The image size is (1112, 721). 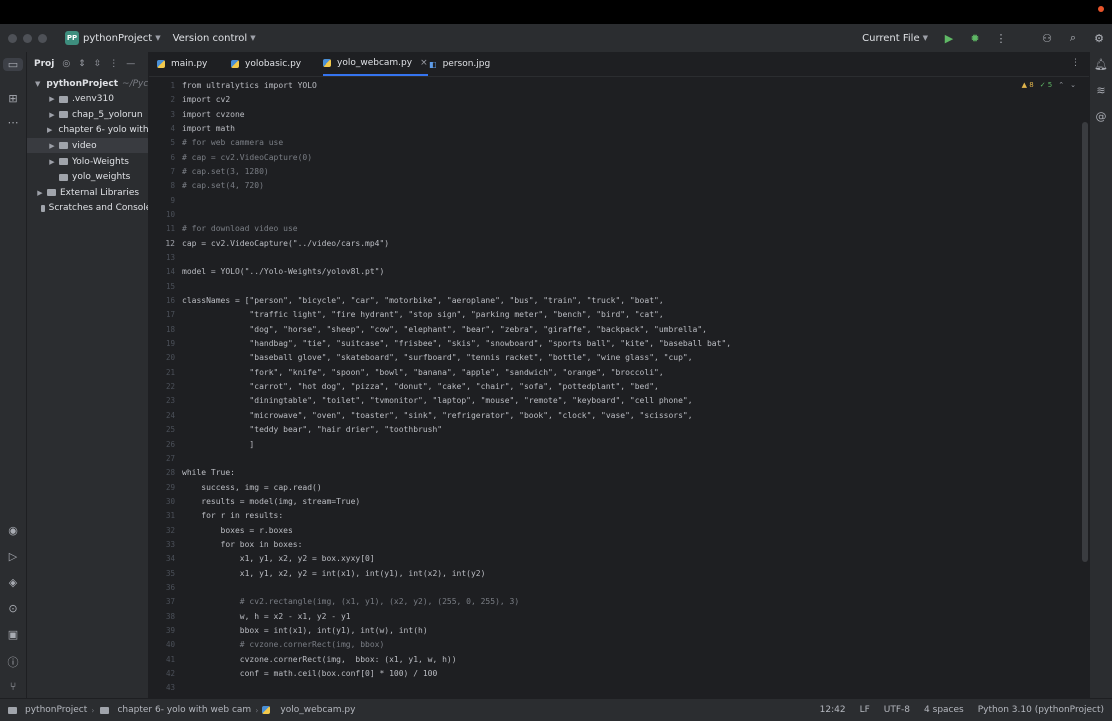 I want to click on panel-options-icon: ⋮, so click(x=113, y=64).